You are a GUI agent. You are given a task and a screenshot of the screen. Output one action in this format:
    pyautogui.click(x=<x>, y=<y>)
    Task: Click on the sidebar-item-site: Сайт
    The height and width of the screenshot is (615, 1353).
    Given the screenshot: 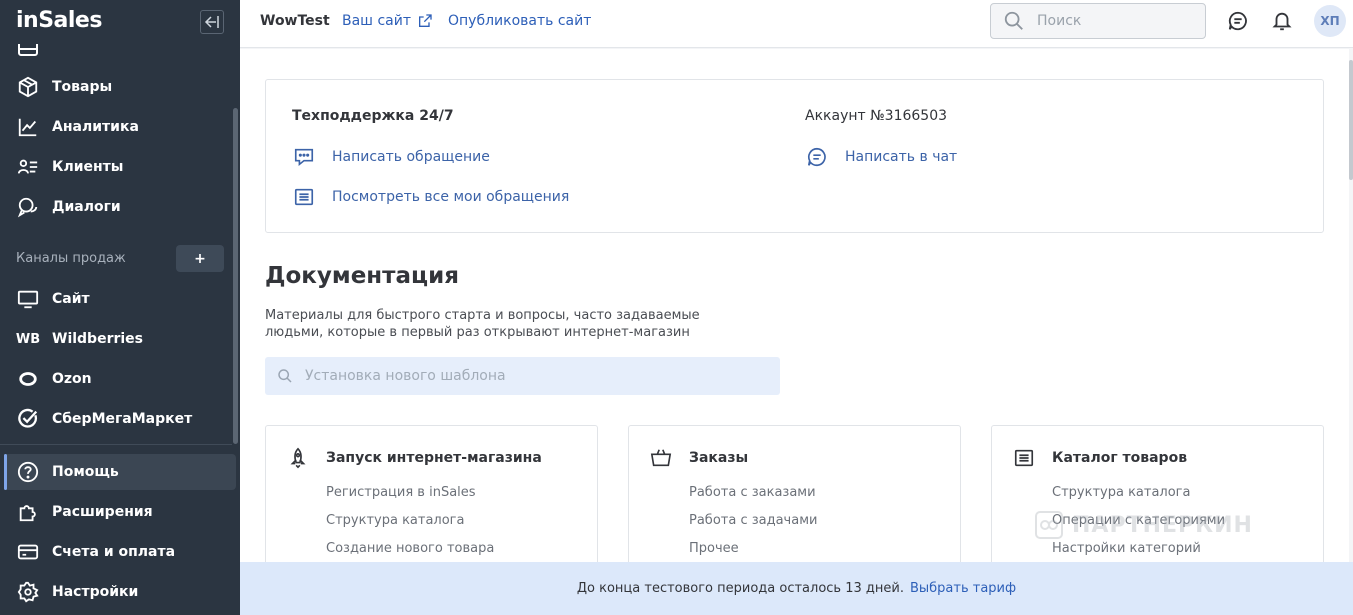 What is the action you would take?
    pyautogui.click(x=120, y=299)
    